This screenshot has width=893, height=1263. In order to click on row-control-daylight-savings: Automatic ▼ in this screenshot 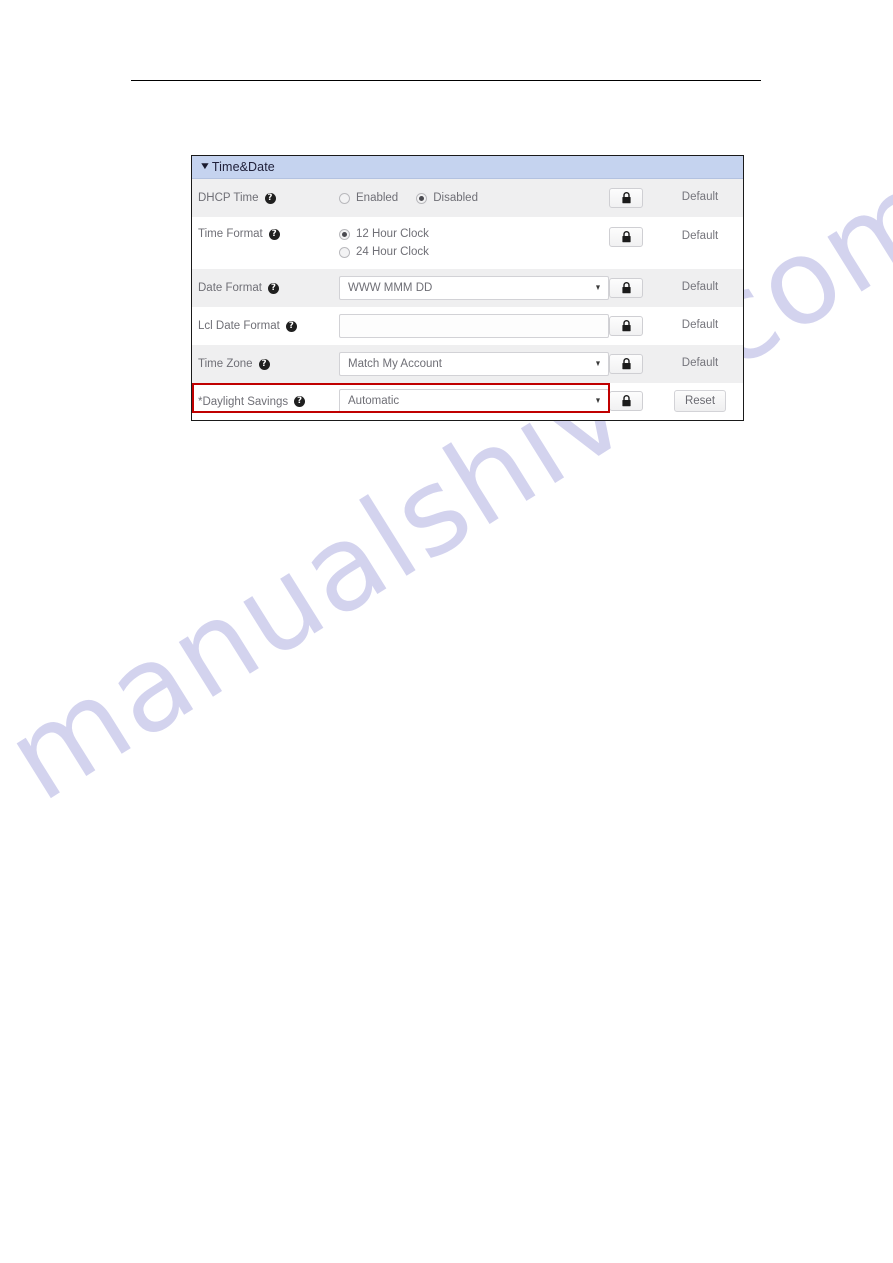, I will do `click(472, 398)`.